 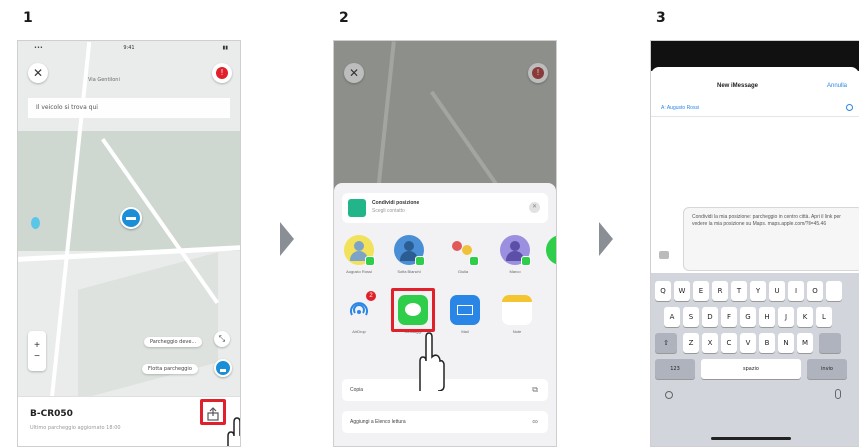 What do you see at coordinates (720, 291) in the screenshot?
I see `key: R` at bounding box center [720, 291].